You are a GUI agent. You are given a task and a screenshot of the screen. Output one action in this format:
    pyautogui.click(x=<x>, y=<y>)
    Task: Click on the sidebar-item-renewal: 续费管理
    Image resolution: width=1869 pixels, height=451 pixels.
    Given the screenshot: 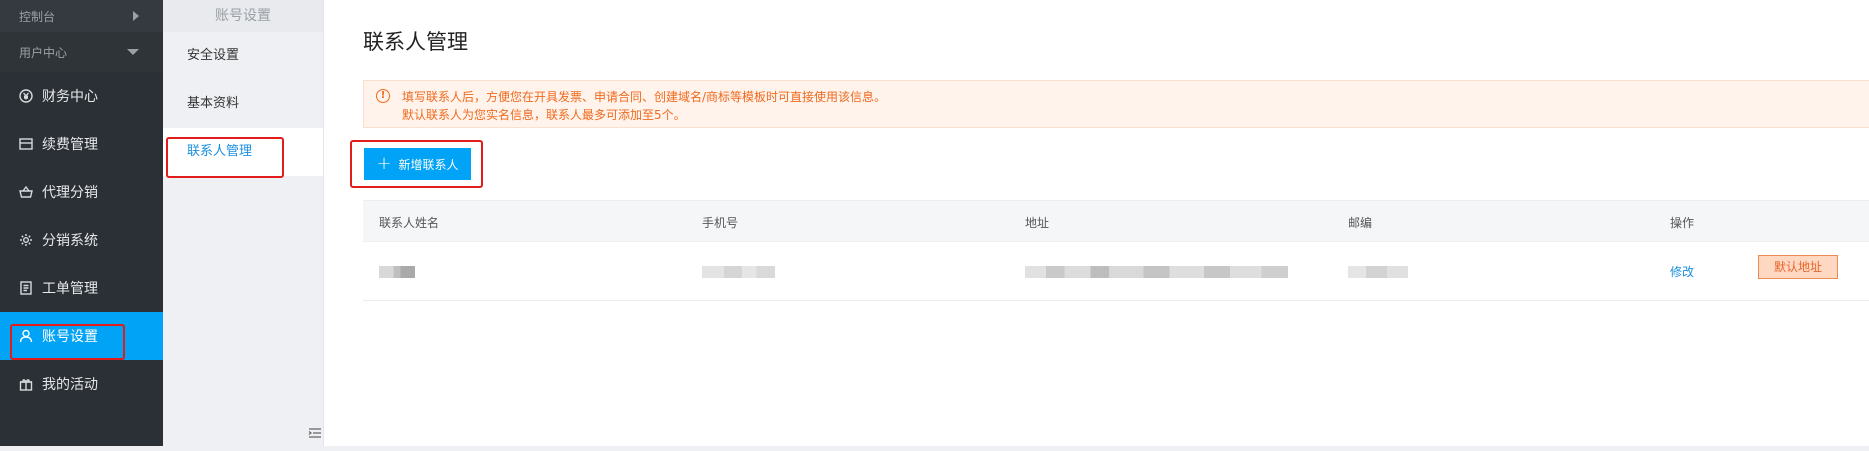 What is the action you would take?
    pyautogui.click(x=81, y=144)
    